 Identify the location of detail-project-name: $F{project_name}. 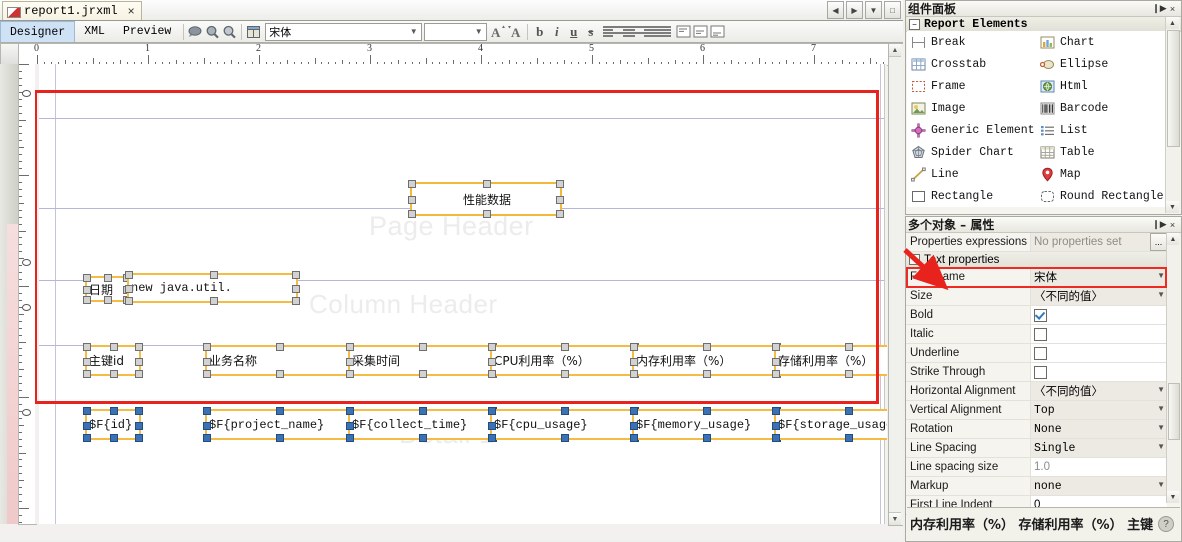
(278, 424).